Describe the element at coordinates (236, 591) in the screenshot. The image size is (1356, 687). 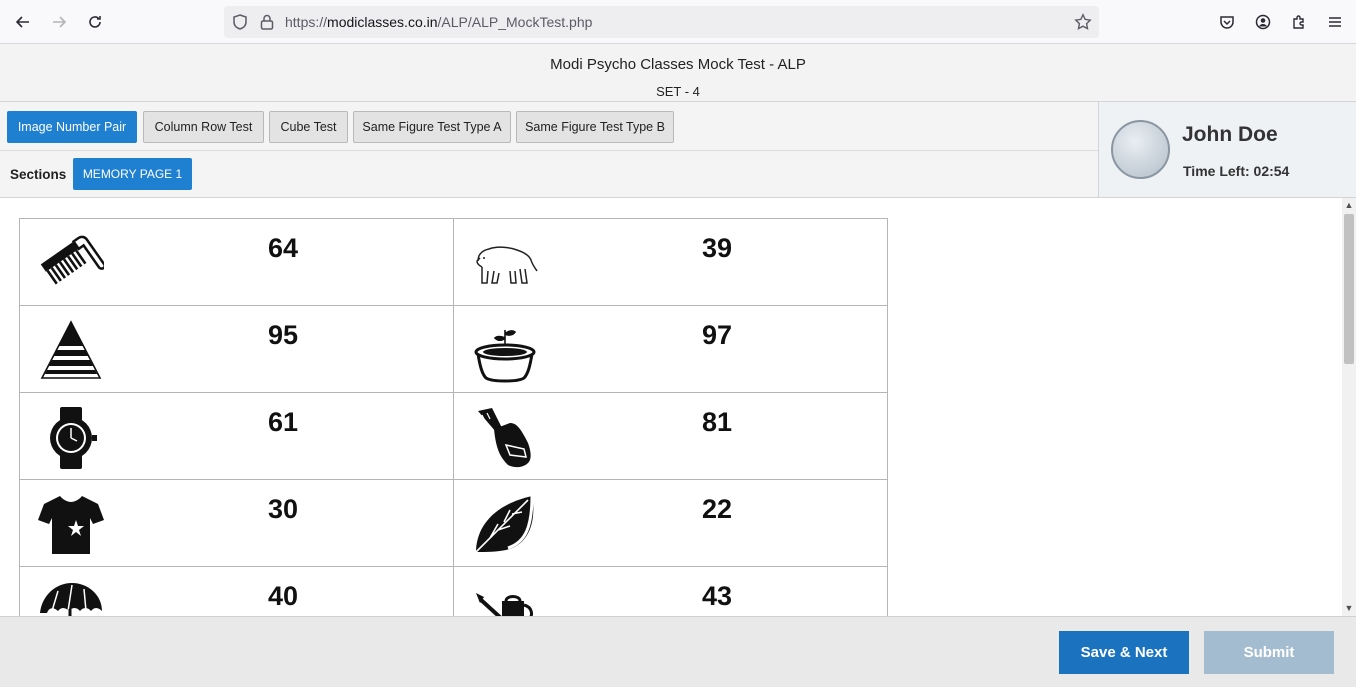
I see `pair-cell: 40` at that location.